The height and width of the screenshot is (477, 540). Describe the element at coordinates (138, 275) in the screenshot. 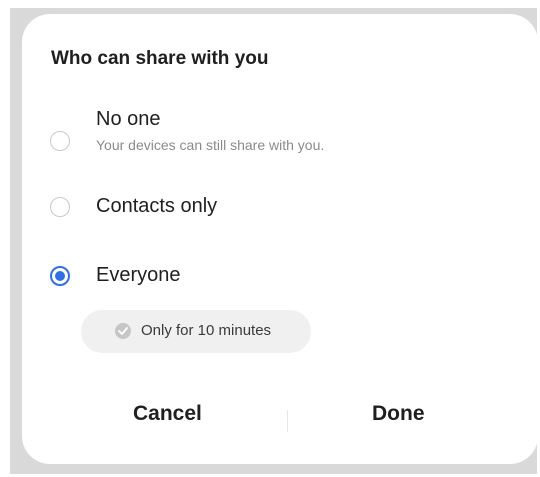

I see `option-everyone-label: Everyone` at that location.